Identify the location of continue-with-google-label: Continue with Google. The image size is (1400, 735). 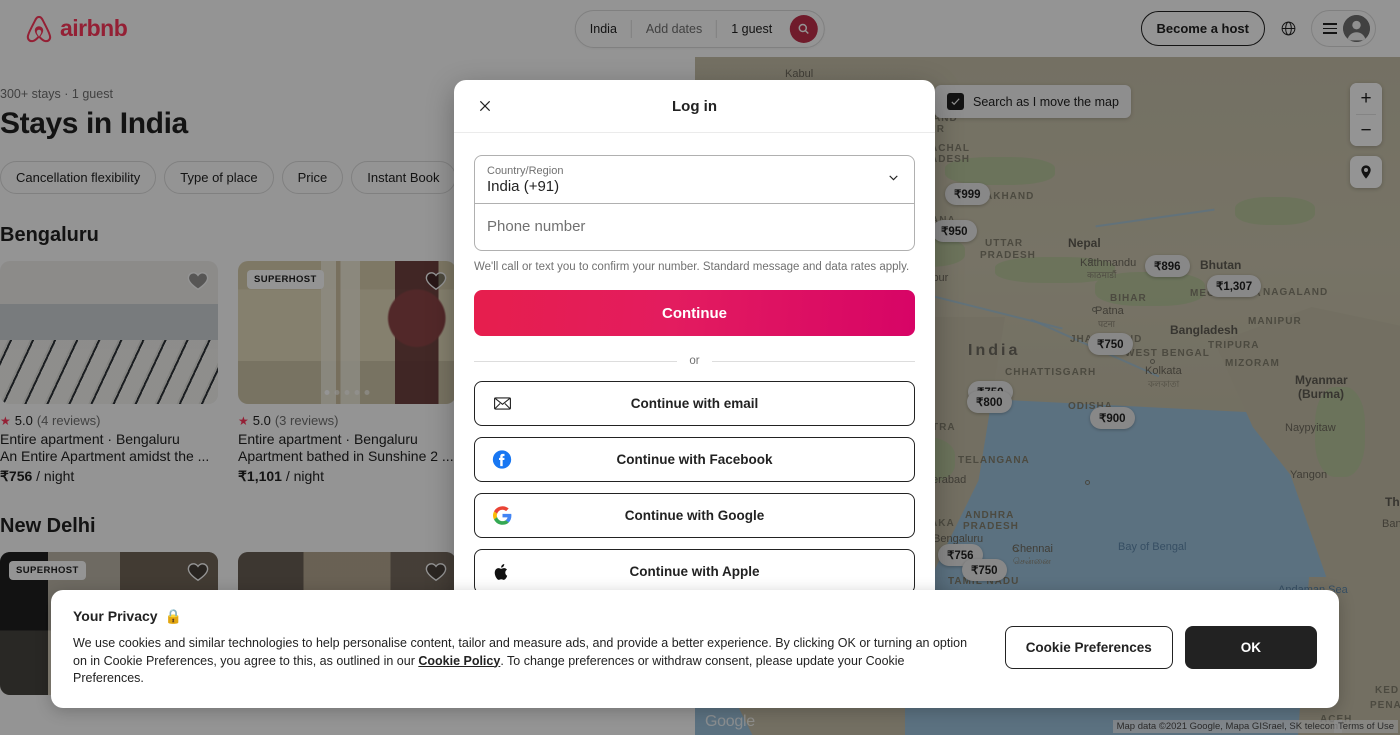
(694, 516).